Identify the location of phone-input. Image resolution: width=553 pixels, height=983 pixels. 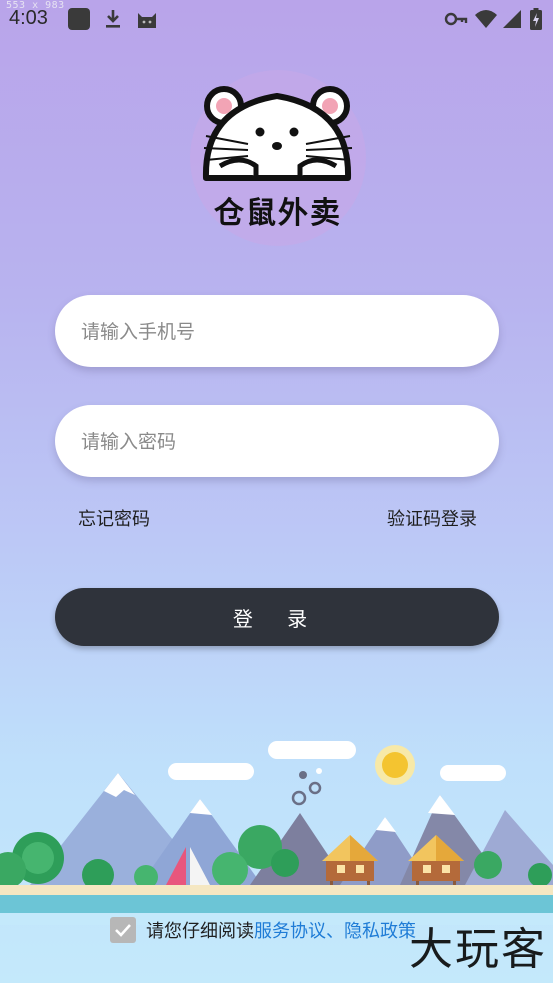
(279, 332).